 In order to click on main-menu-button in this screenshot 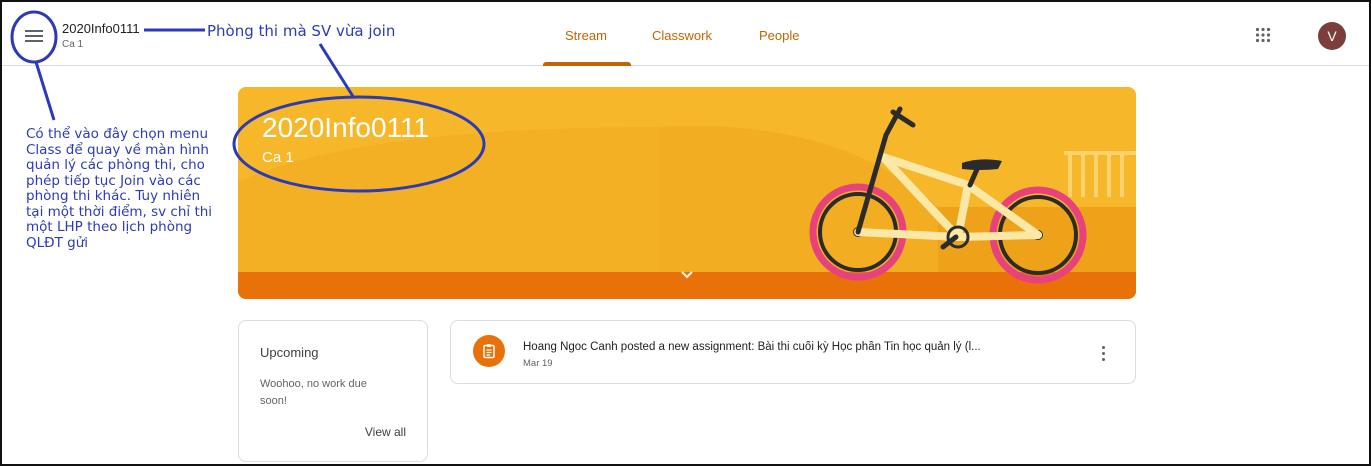, I will do `click(34, 36)`.